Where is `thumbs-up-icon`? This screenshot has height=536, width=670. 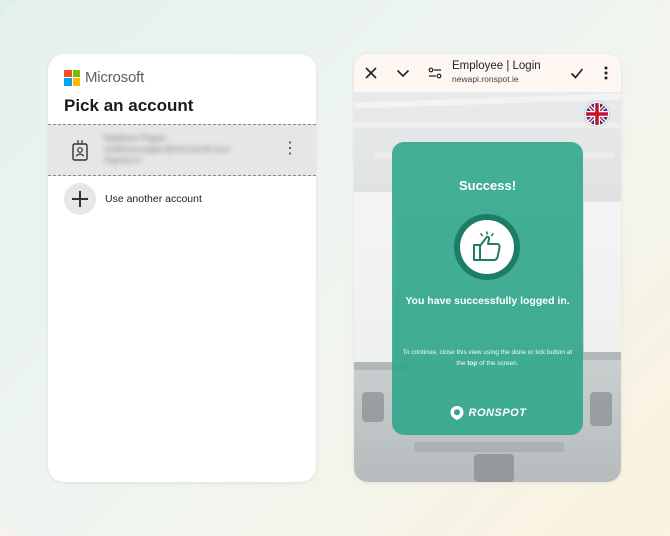
thumbs-up-icon is located at coordinates (487, 246).